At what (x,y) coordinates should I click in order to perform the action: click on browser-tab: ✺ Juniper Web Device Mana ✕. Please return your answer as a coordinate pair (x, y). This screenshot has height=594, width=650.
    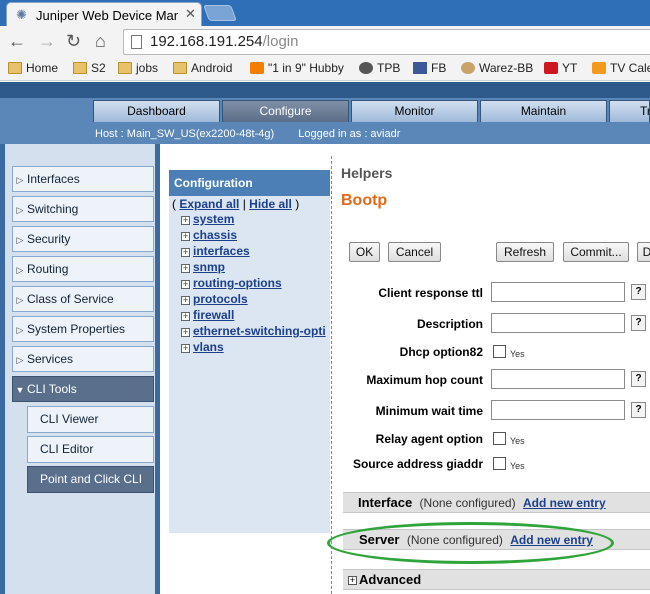
    Looking at the image, I should click on (104, 15).